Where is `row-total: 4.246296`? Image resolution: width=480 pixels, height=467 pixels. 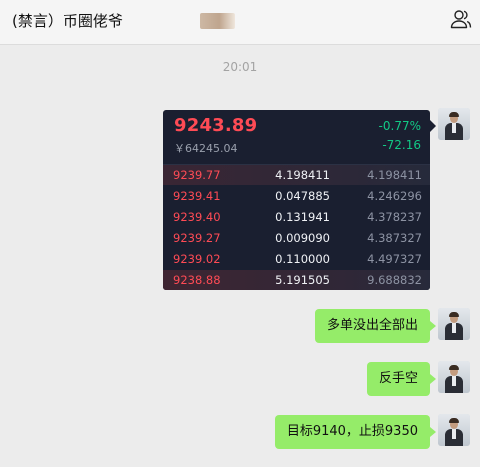 row-total: 4.246296 is located at coordinates (394, 196).